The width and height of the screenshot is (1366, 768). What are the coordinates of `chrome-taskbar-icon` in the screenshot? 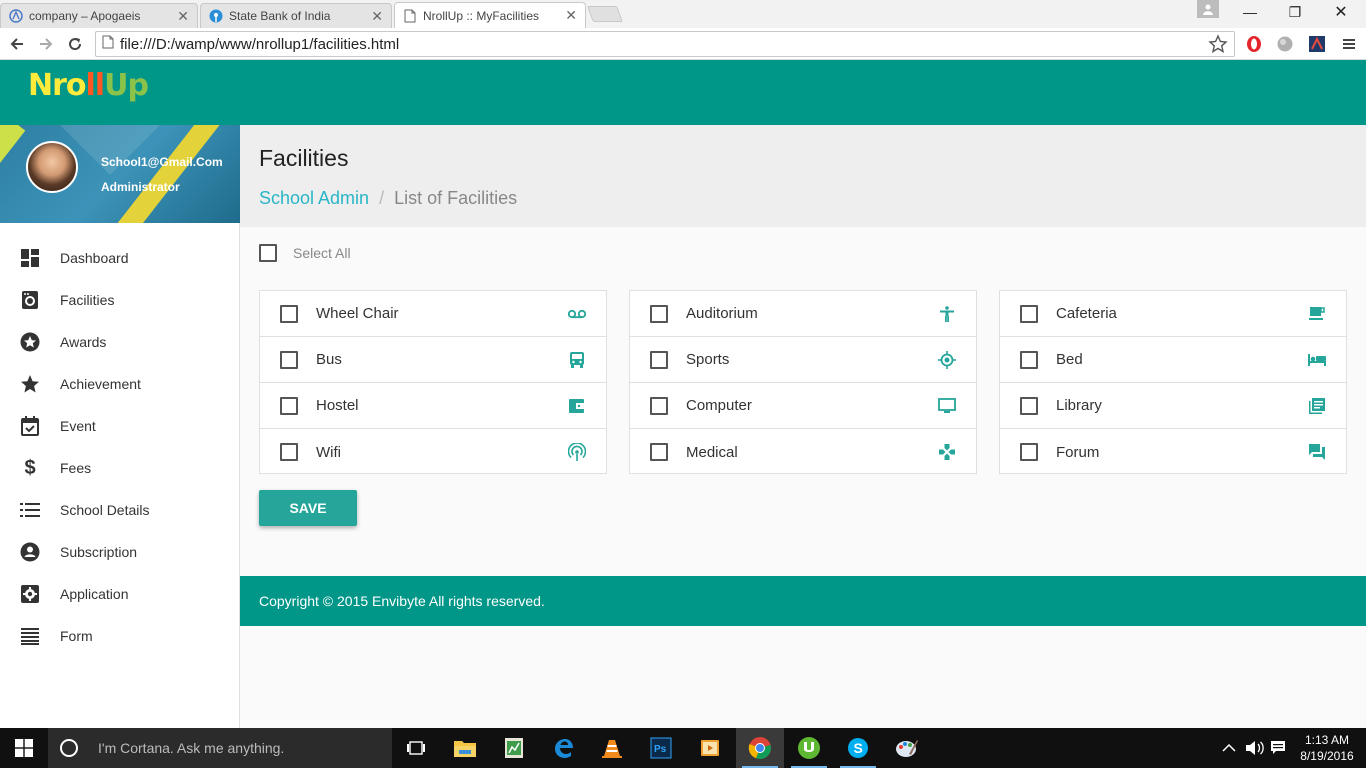 It's located at (760, 748).